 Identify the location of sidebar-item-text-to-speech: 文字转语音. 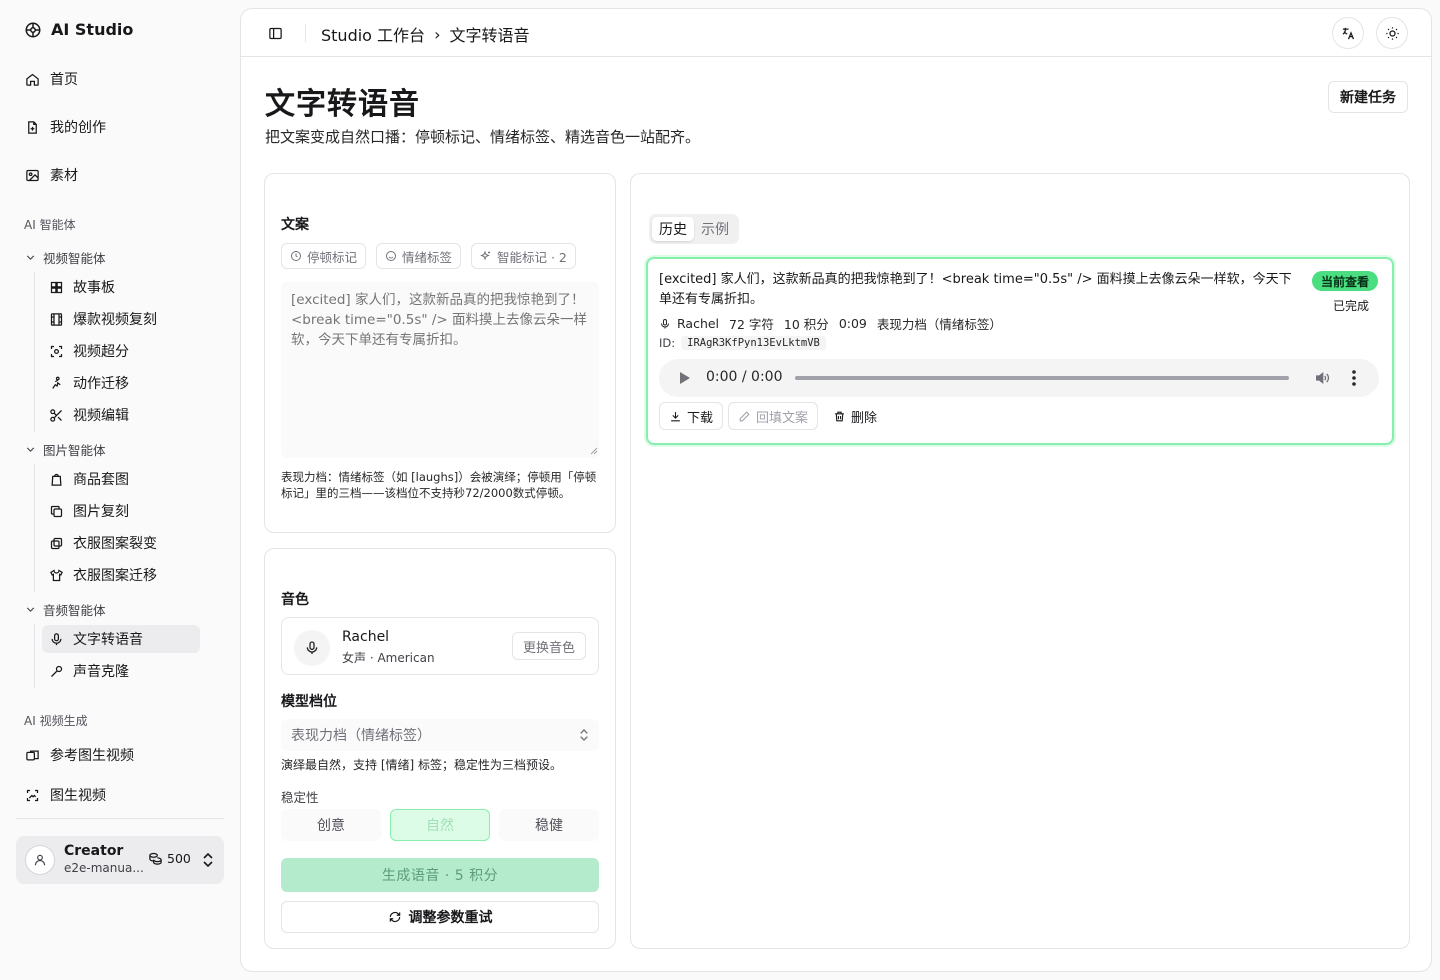
(121, 639).